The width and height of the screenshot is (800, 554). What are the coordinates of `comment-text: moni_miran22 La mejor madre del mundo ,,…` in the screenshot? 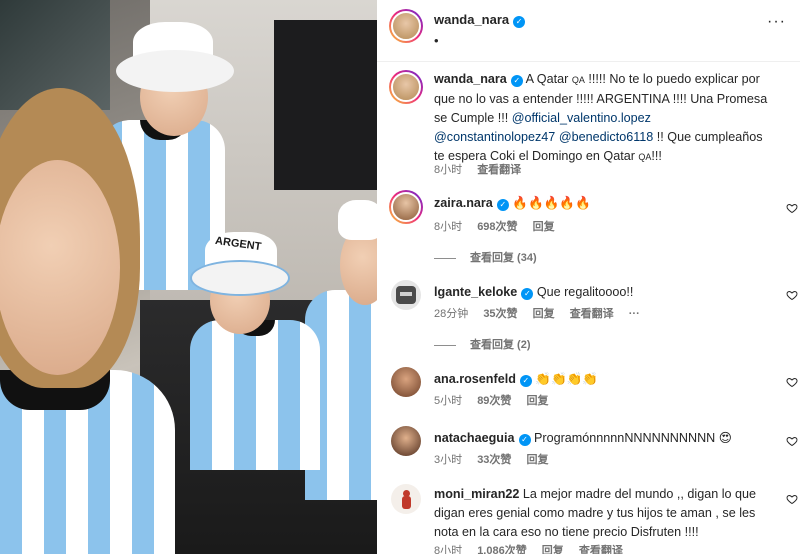 It's located at (604, 513).